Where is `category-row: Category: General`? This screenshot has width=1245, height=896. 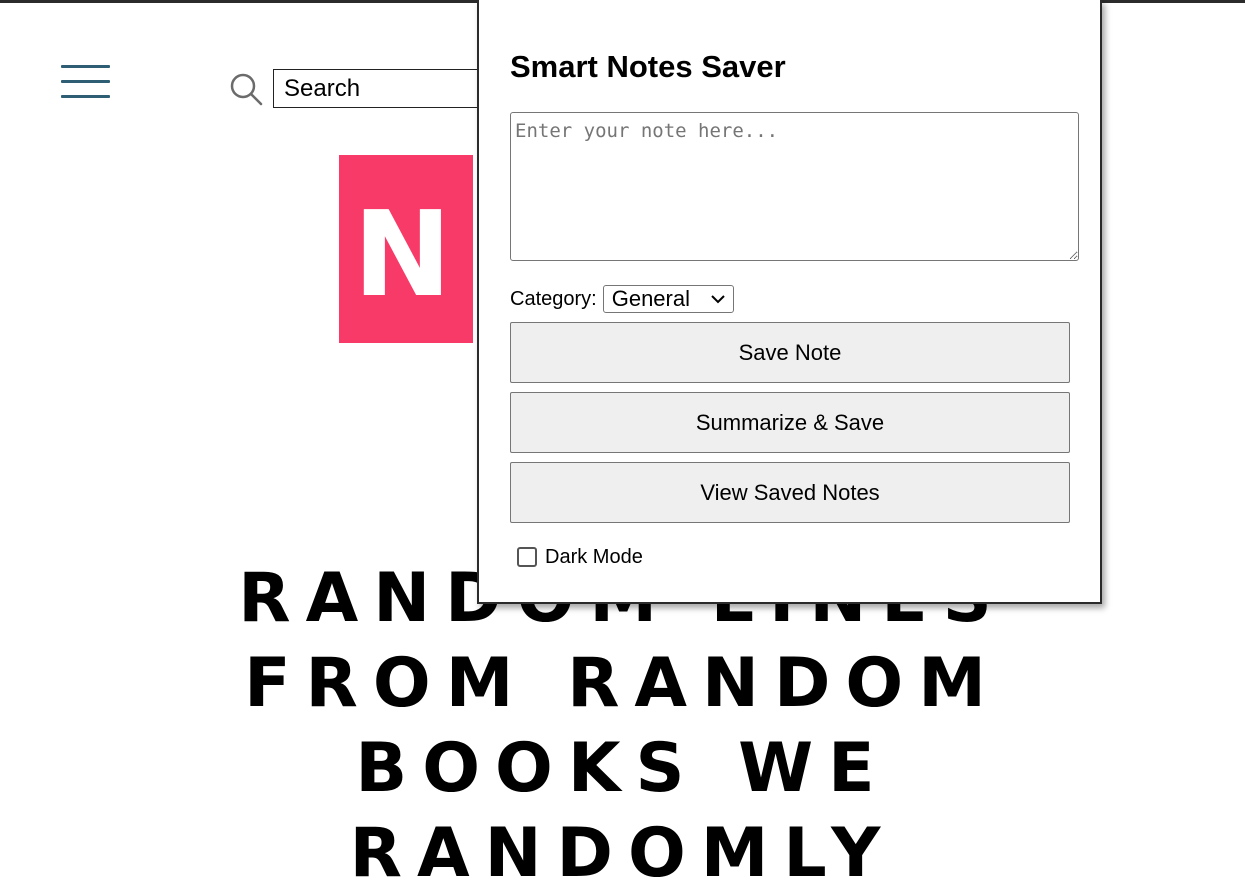 category-row: Category: General is located at coordinates (622, 299).